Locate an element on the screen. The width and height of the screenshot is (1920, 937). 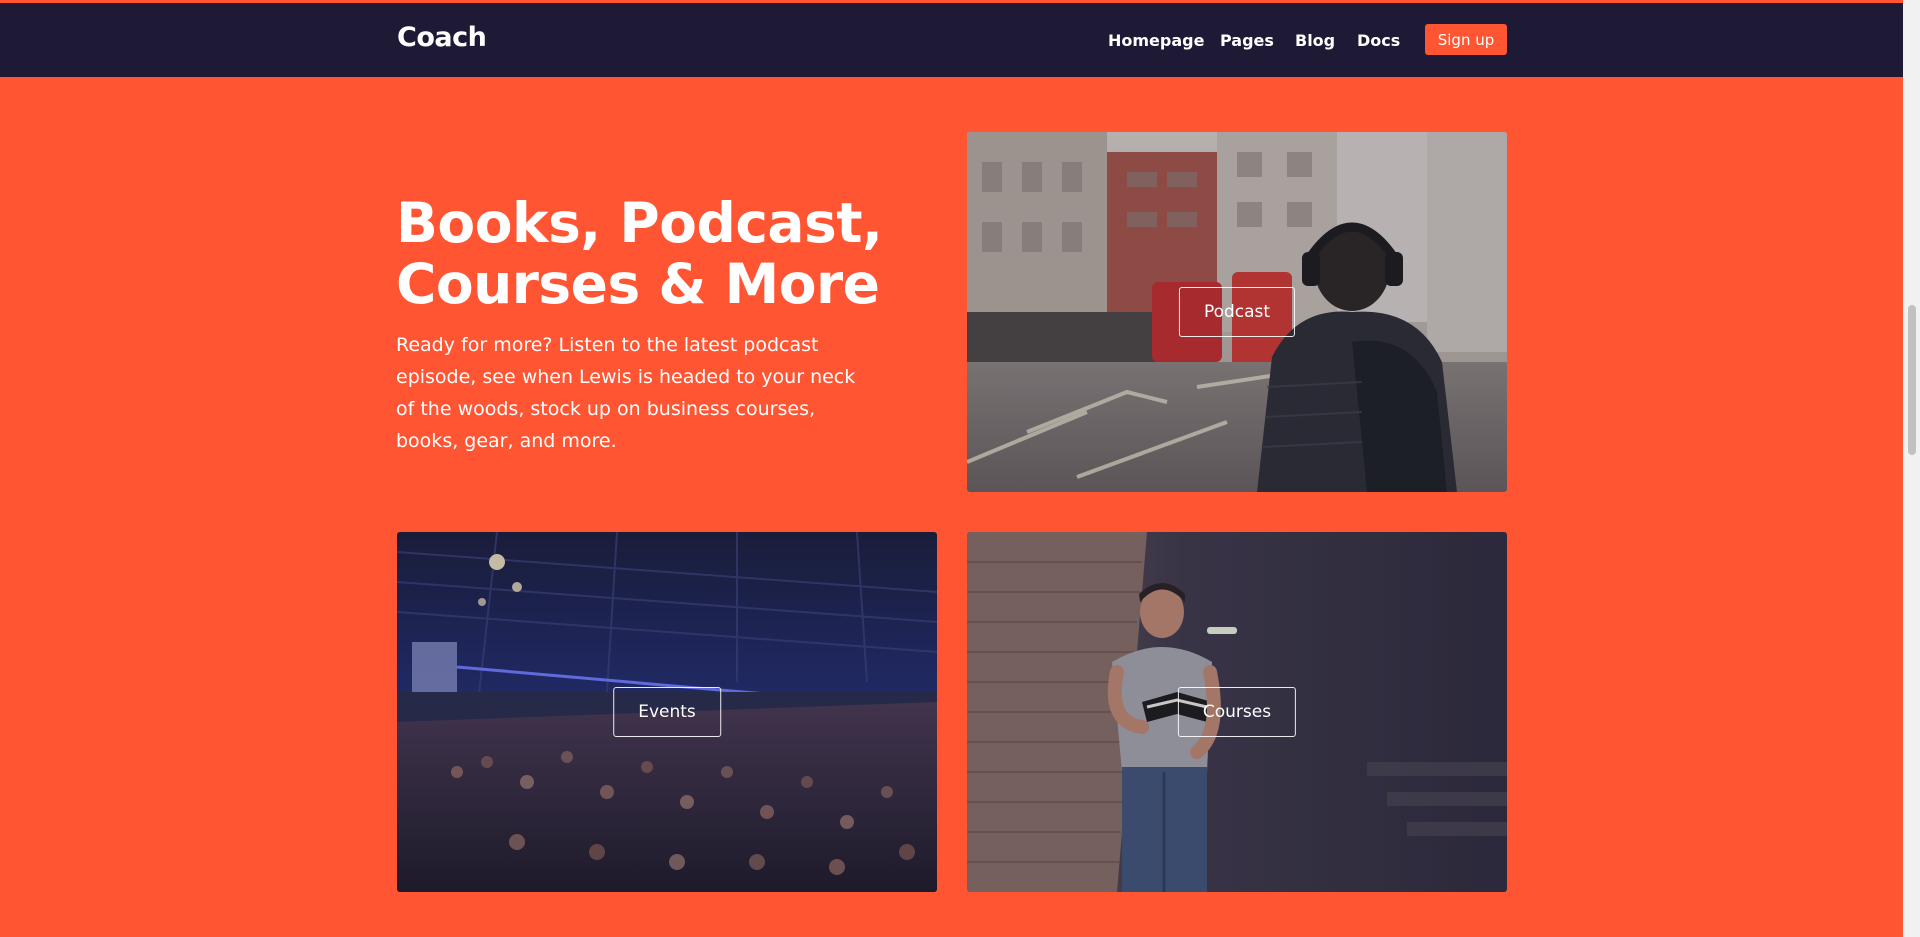
sign-up-button: Sign up is located at coordinates (1466, 39).